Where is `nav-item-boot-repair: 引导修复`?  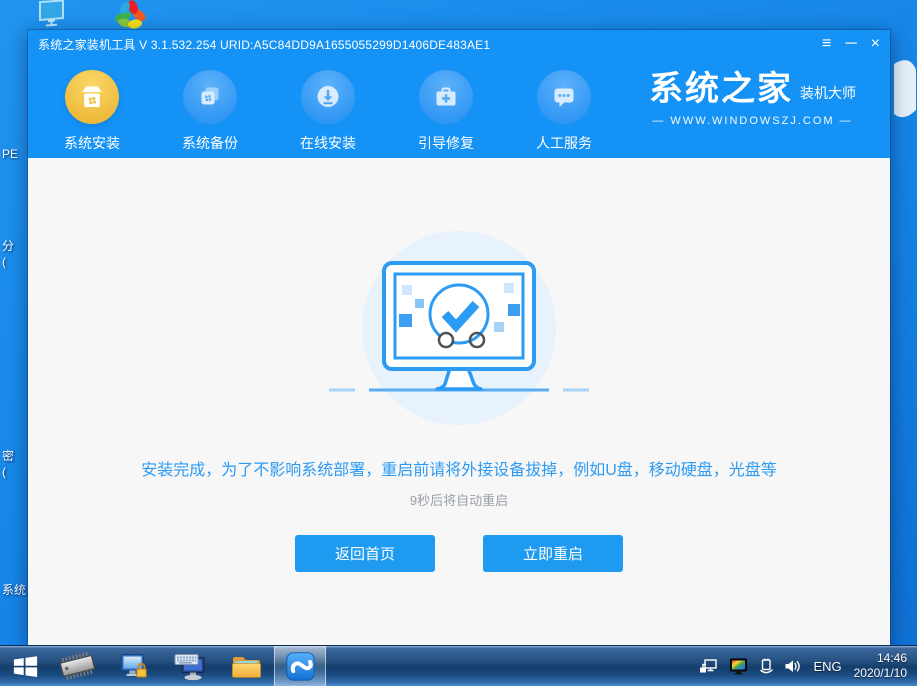
nav-item-boot-repair: 引导修复 is located at coordinates (446, 111).